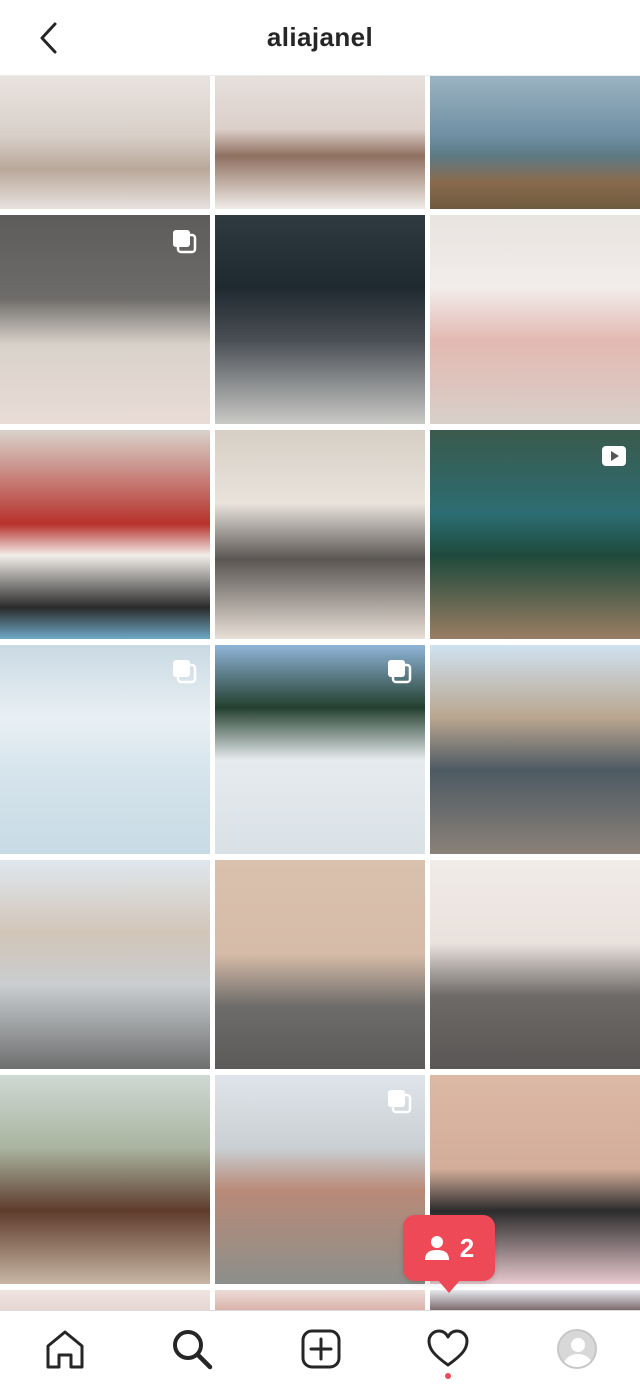  I want to click on chevron-left-icon, so click(48, 38).